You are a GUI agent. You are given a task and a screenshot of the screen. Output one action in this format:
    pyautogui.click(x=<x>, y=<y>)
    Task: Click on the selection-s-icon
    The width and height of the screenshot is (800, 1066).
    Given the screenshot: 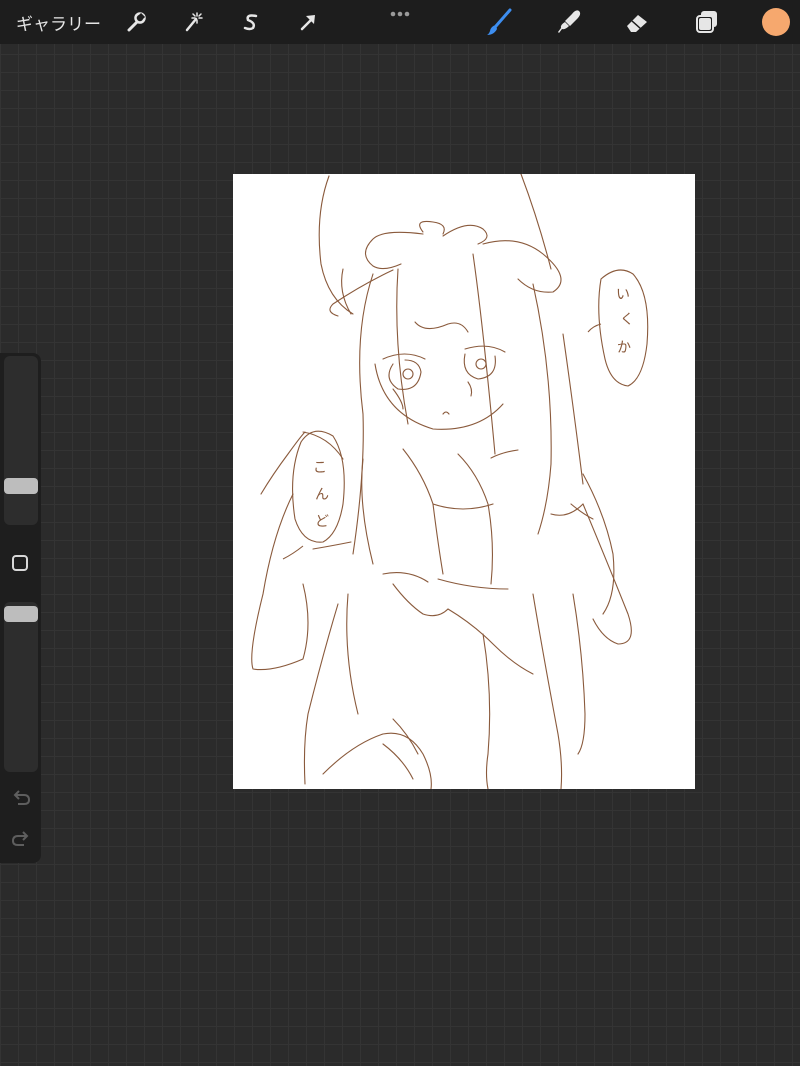 What is the action you would take?
    pyautogui.click(x=251, y=22)
    